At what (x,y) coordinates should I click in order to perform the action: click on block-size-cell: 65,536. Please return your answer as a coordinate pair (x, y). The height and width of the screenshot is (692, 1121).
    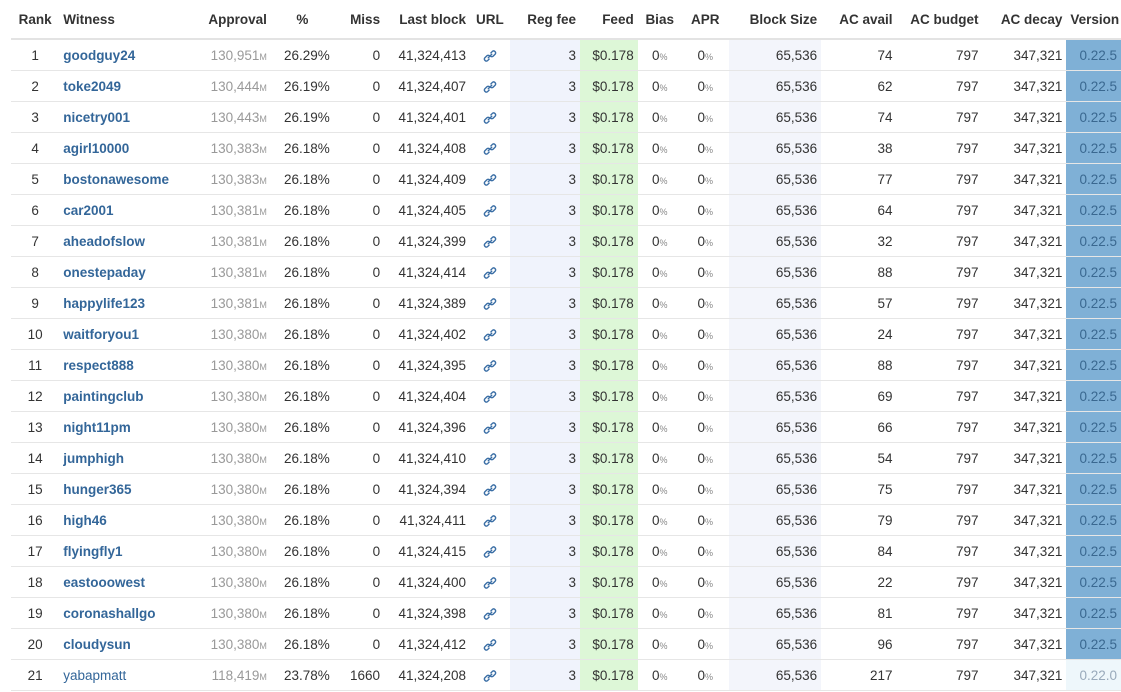
    Looking at the image, I should click on (775, 396).